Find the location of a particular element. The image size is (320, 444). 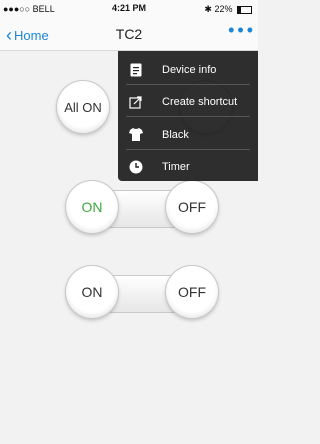

battery-percent: 22% is located at coordinates (223, 9).